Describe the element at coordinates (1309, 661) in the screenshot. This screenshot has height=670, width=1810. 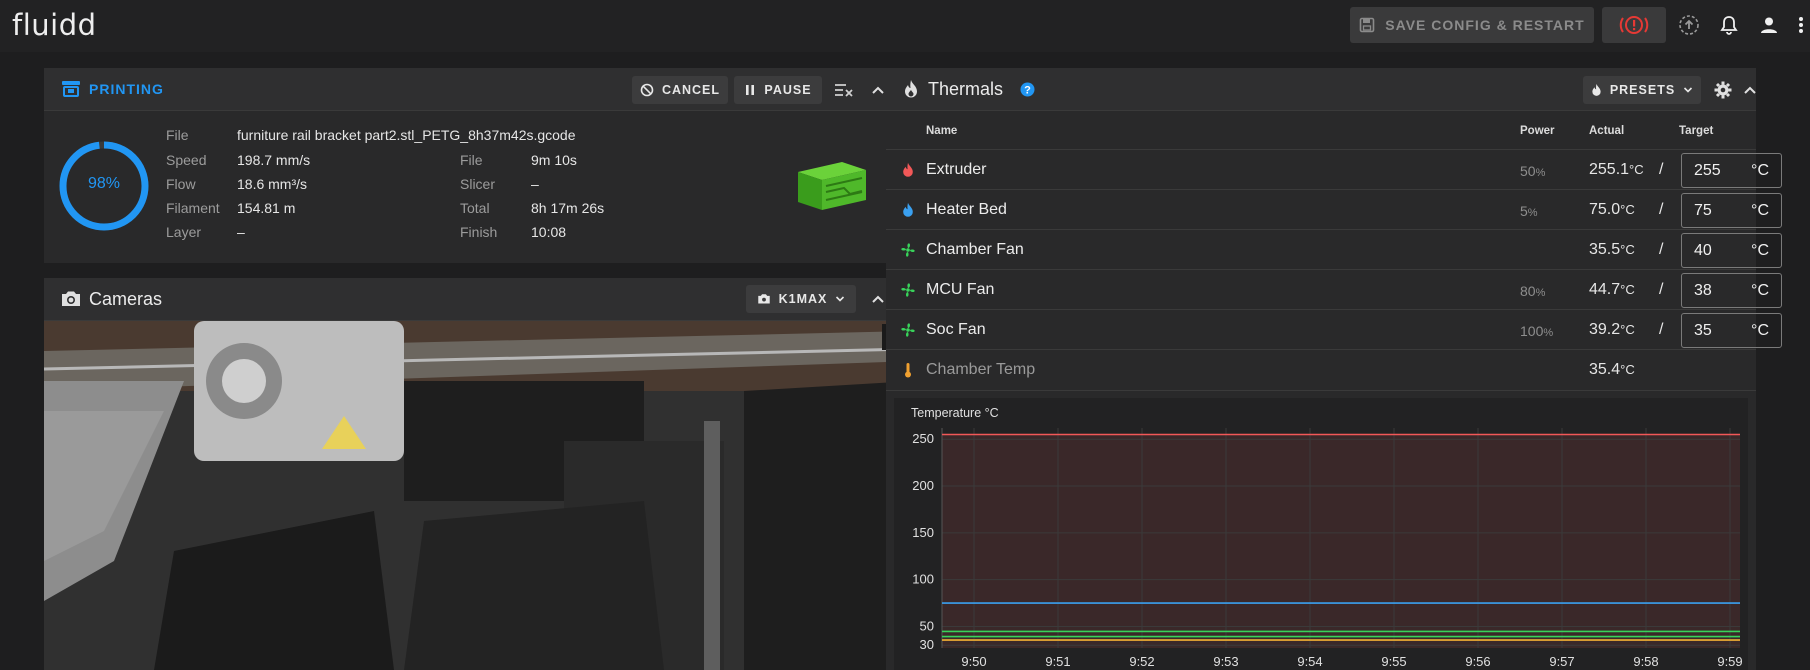
I see `x-tick-label: 9:54` at that location.